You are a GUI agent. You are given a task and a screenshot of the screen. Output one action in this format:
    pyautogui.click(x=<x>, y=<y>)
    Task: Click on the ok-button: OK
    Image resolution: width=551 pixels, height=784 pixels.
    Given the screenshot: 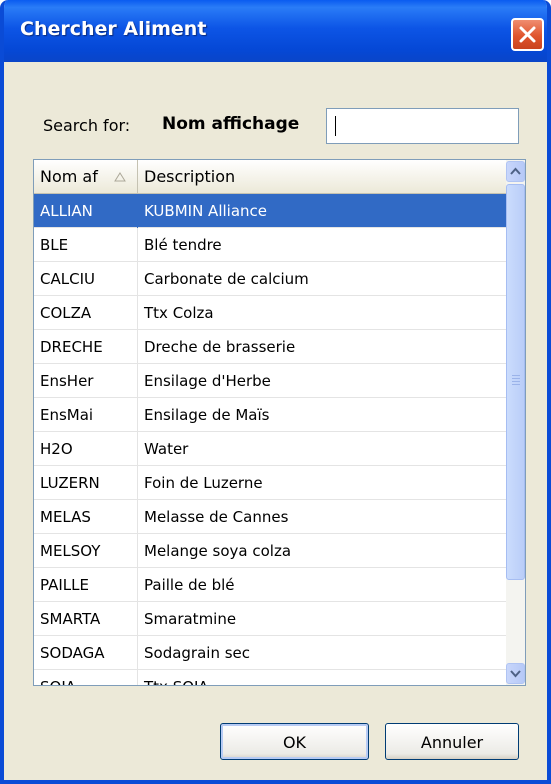 What is the action you would take?
    pyautogui.click(x=294, y=741)
    